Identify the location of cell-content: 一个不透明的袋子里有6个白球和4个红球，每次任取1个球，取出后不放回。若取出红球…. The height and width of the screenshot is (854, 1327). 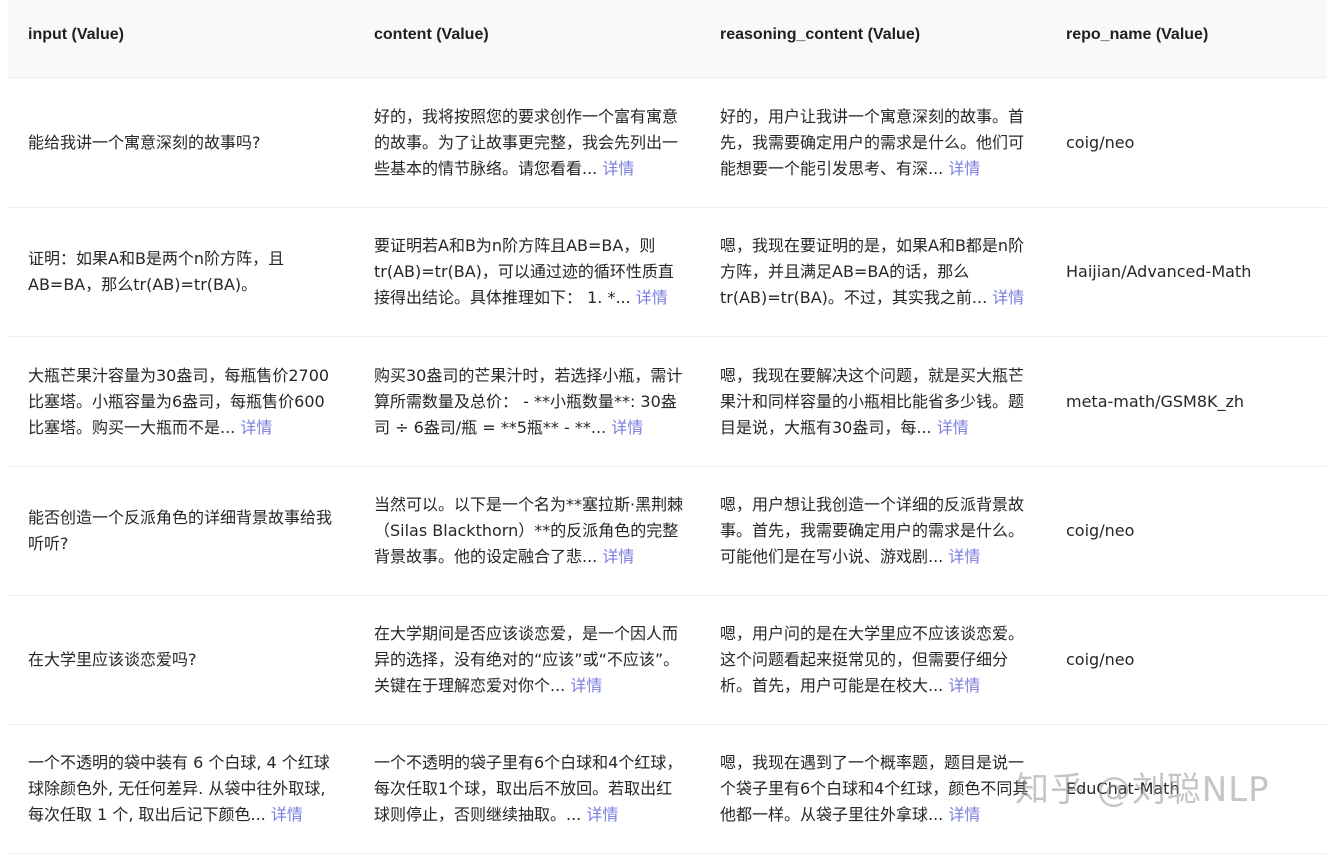
(530, 788).